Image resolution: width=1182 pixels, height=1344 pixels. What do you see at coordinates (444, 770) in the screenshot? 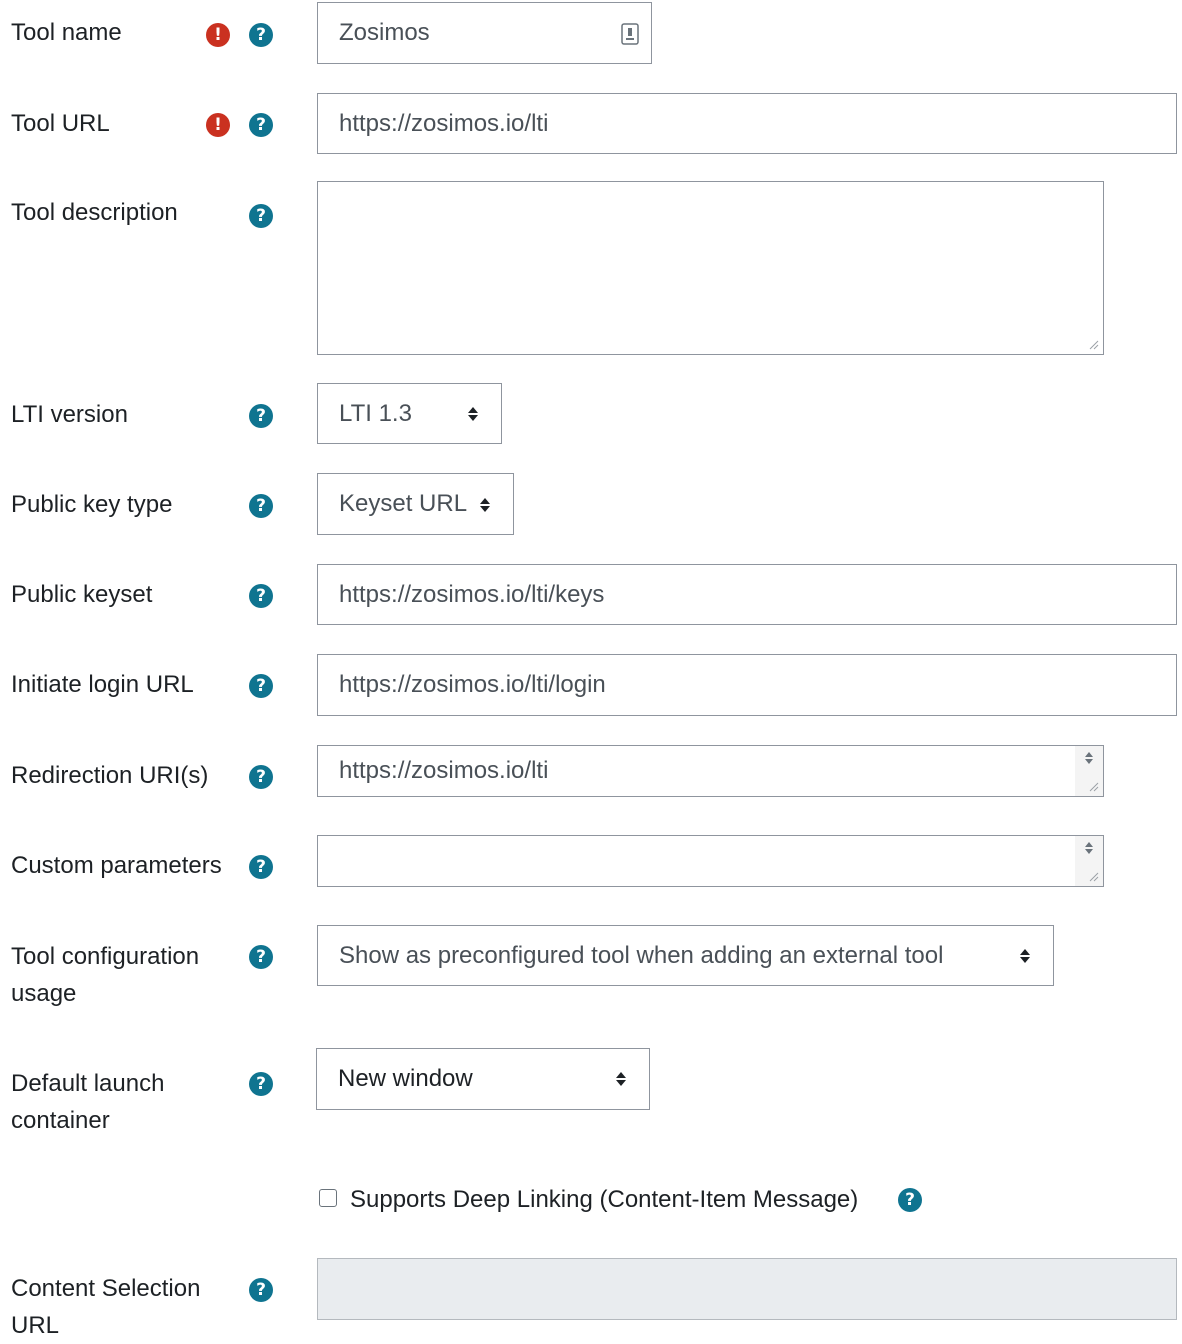
I see `redirection-uris-value: https://zosimos.io/lti` at bounding box center [444, 770].